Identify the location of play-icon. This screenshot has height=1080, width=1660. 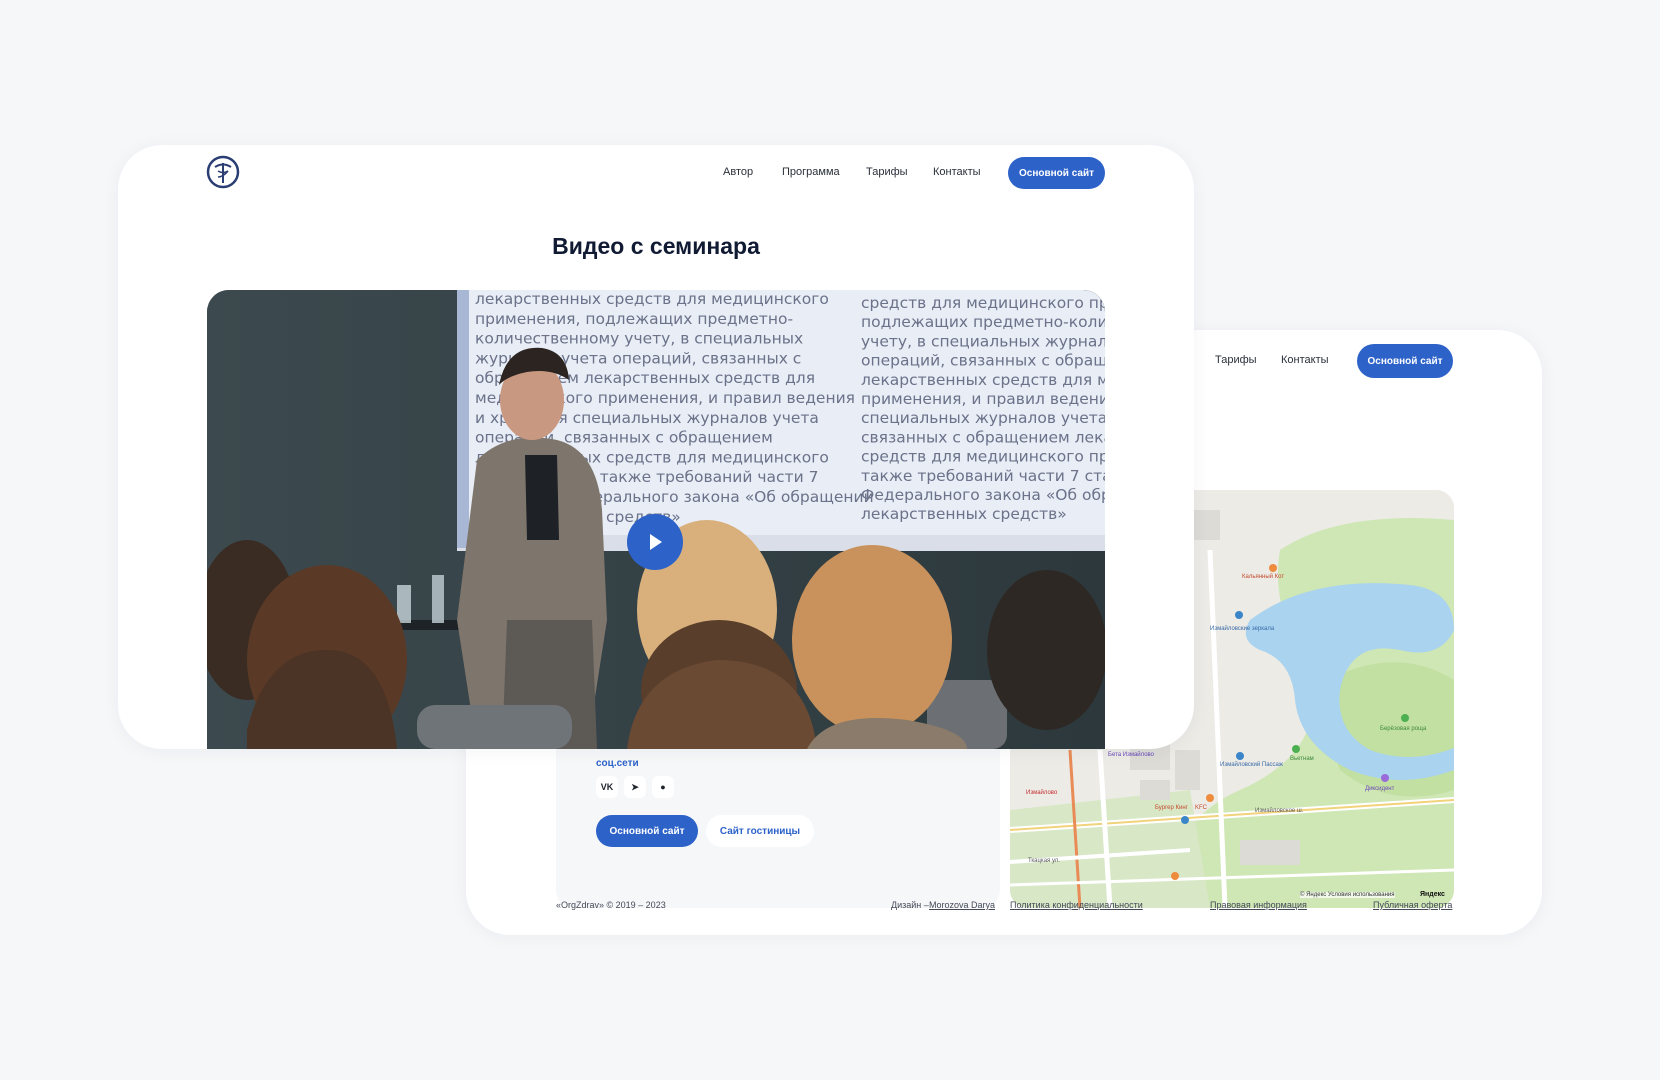
(656, 542).